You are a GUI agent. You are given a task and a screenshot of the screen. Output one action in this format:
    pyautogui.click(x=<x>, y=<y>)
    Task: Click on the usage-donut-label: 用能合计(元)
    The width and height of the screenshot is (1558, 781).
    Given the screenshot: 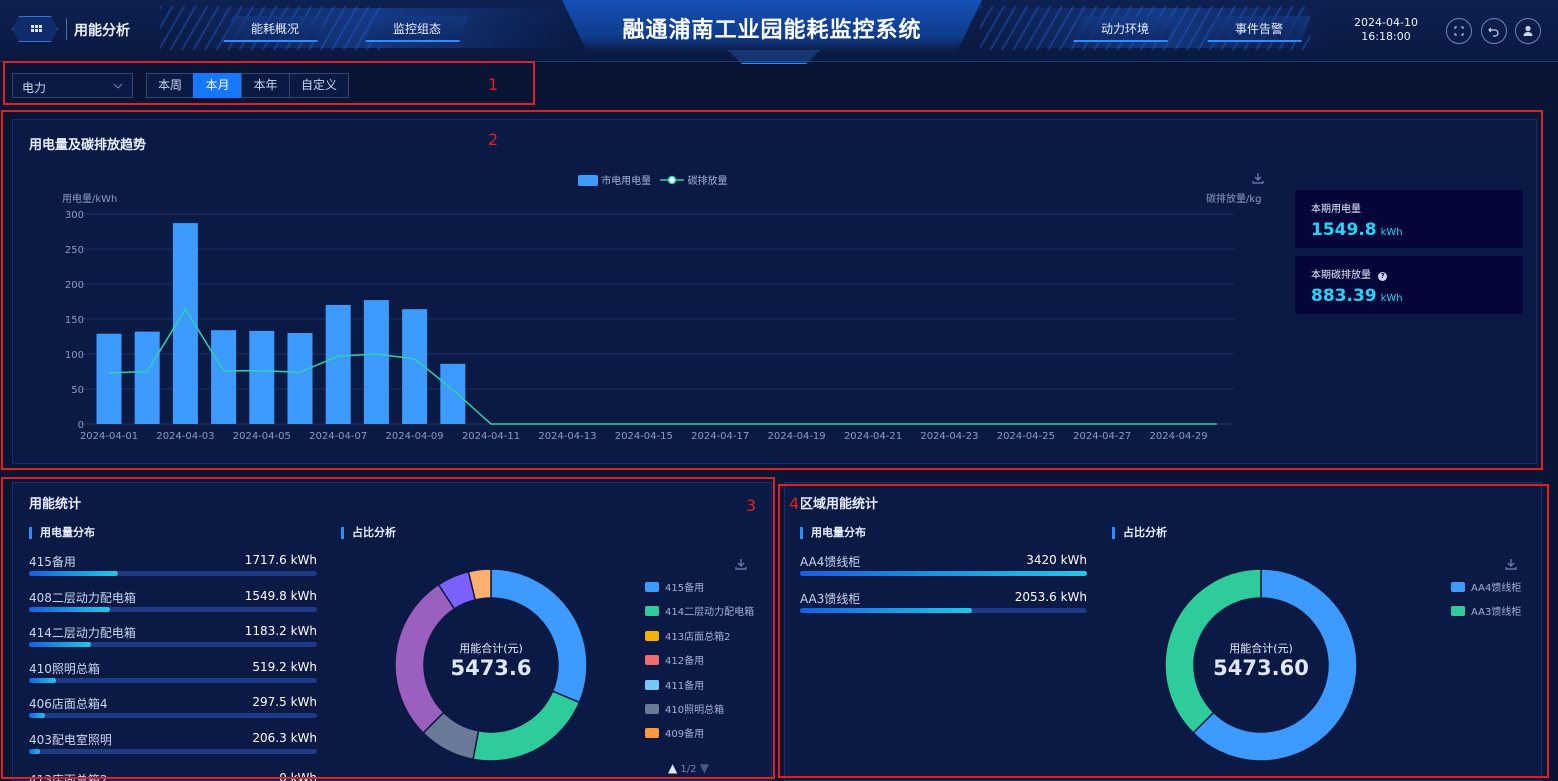 What is the action you would take?
    pyautogui.click(x=491, y=648)
    